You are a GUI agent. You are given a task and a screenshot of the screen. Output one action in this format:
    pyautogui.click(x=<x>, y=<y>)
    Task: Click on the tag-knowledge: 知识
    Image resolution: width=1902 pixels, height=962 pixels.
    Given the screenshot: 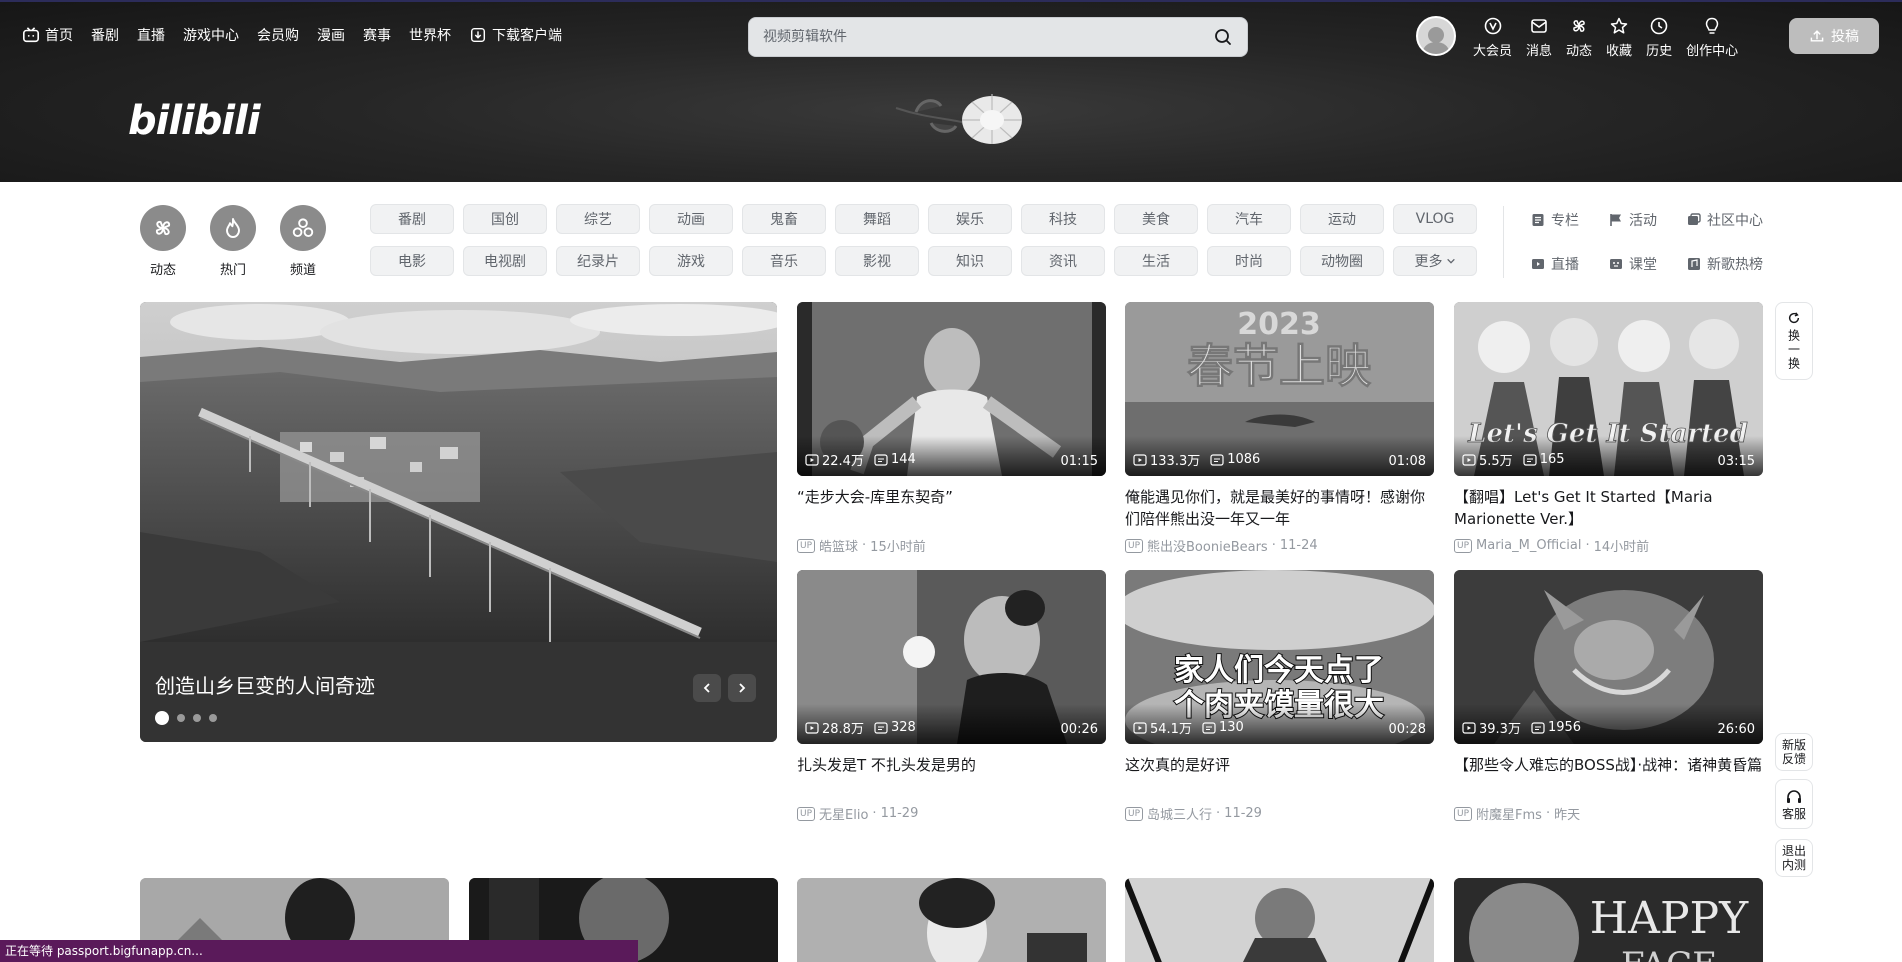 What is the action you would take?
    pyautogui.click(x=970, y=261)
    